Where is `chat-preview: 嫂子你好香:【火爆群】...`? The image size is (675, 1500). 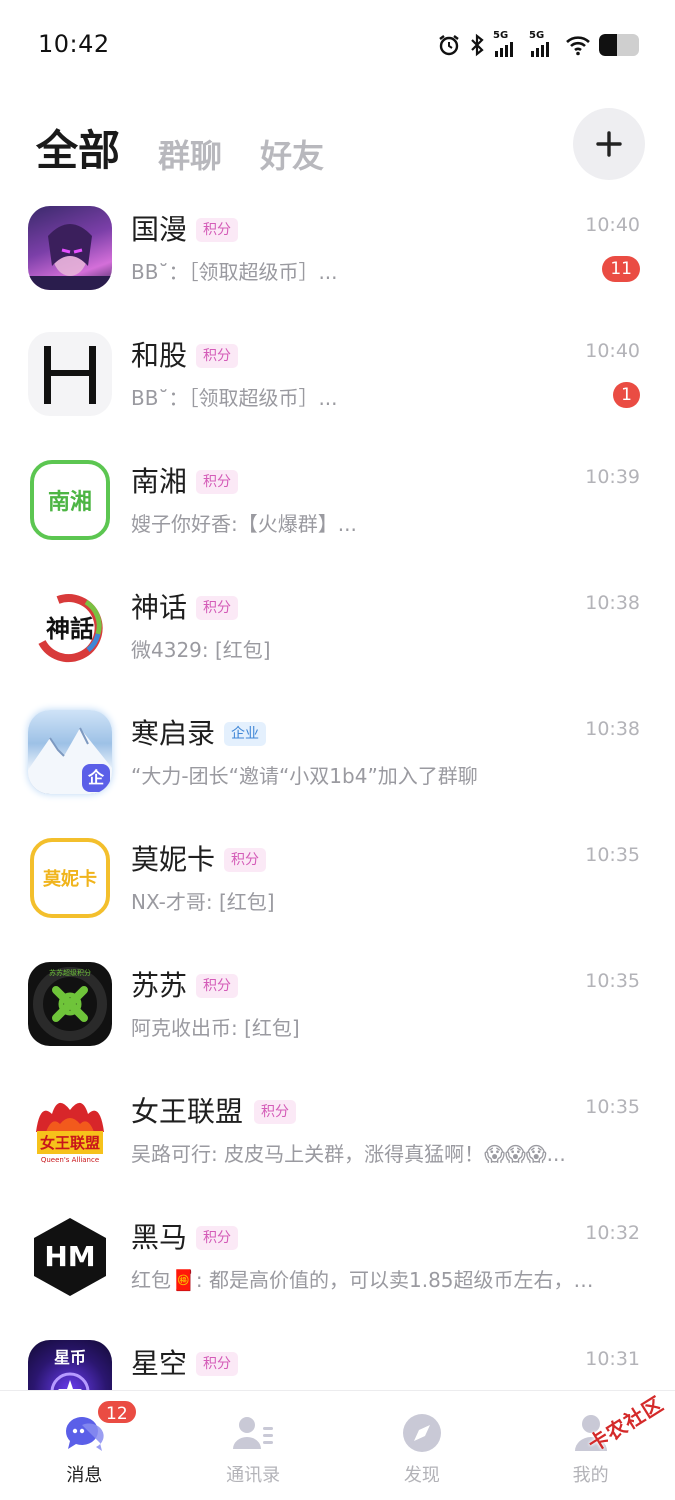
chat-preview: 嫂子你好香:【火爆群】... is located at coordinates (244, 524).